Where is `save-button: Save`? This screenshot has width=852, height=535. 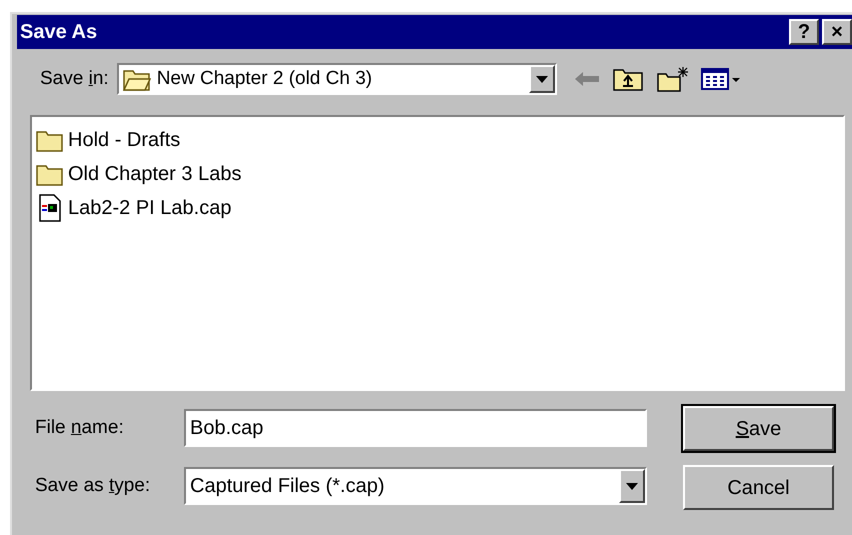 save-button: Save is located at coordinates (758, 428).